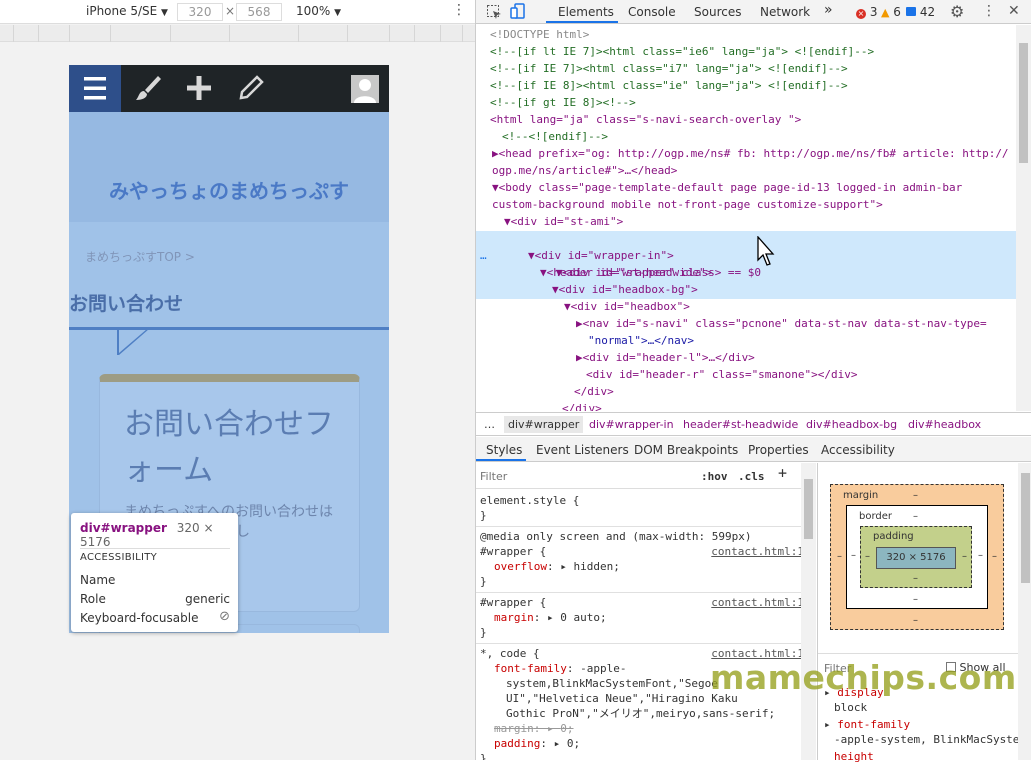 Image resolution: width=1031 pixels, height=764 pixels. I want to click on error-icon: ×, so click(861, 14).